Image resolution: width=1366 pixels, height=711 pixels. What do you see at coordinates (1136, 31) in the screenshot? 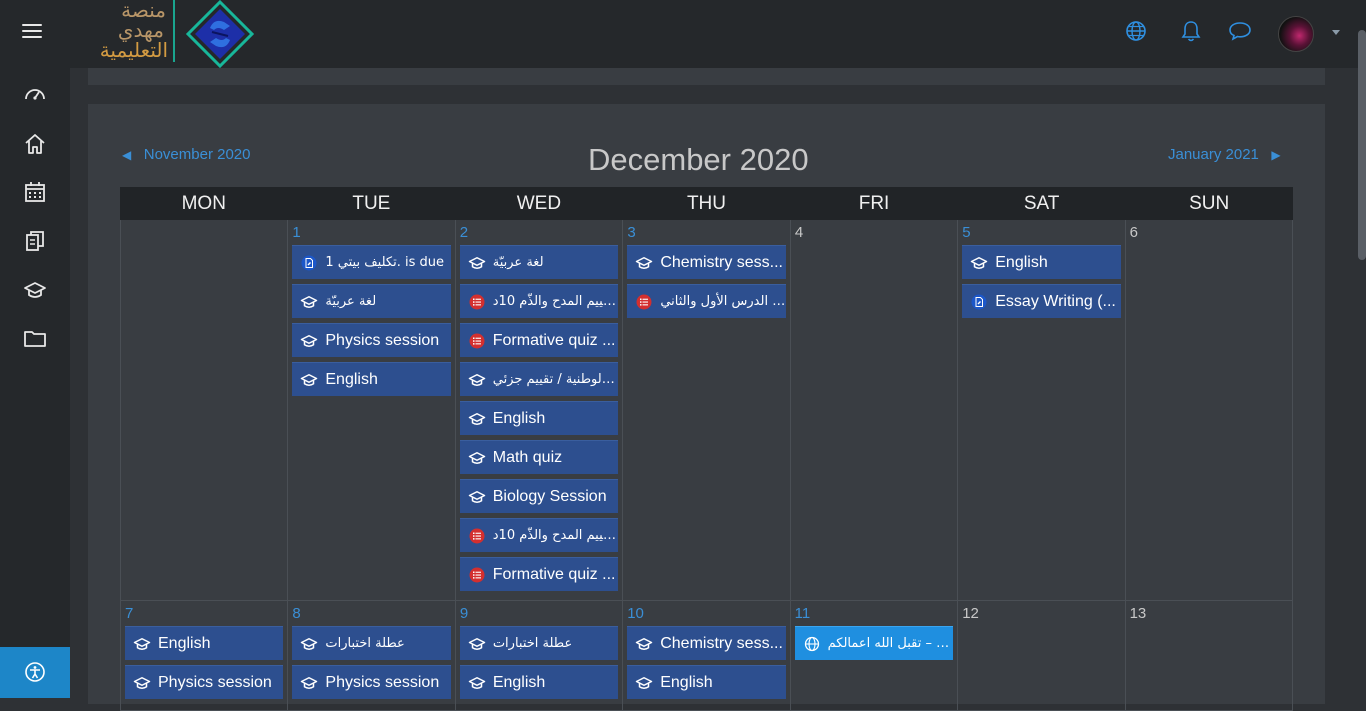
I see `language-globe-icon` at bounding box center [1136, 31].